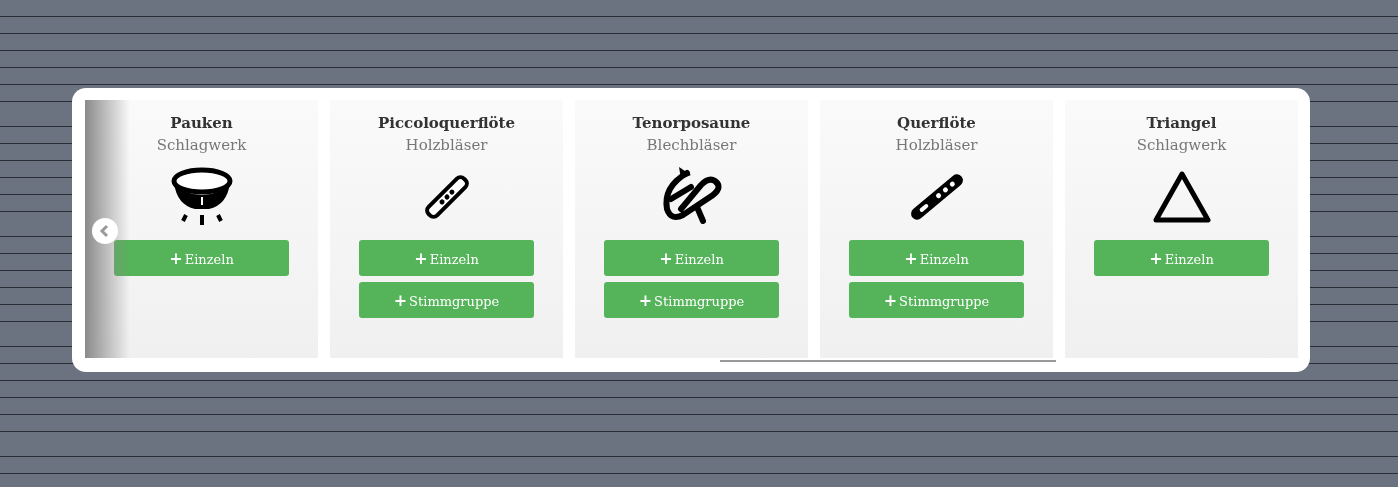 This screenshot has height=487, width=1398. I want to click on instrument-name: Piccoloquerflöte, so click(446, 123).